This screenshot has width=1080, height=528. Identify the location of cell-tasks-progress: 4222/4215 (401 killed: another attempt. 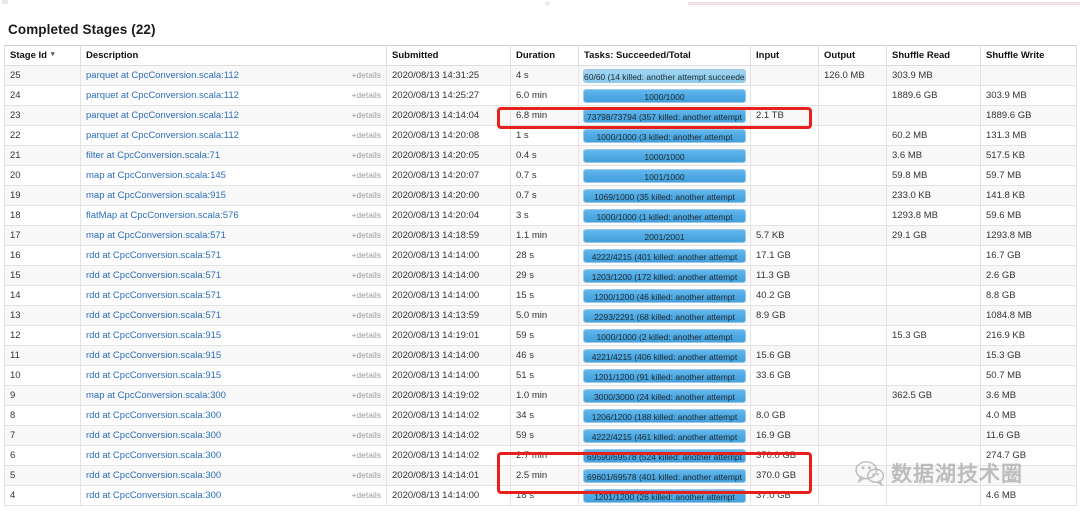
(664, 255).